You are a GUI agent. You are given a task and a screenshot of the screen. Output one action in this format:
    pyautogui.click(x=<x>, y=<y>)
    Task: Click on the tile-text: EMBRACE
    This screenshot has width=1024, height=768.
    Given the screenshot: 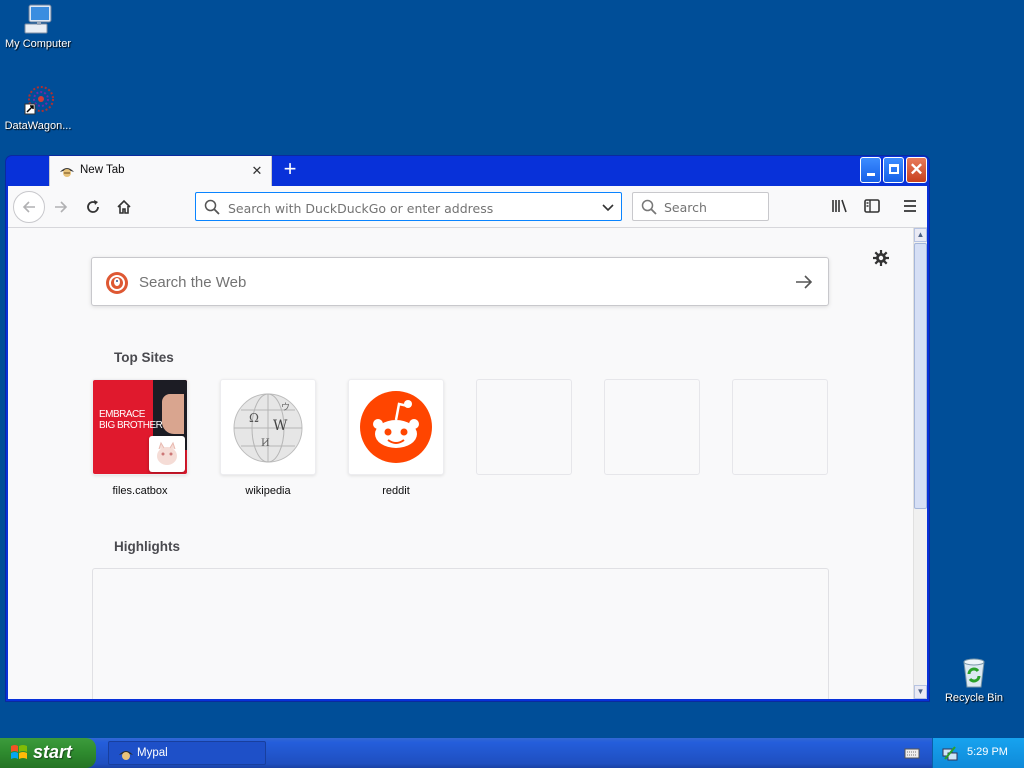 What is the action you would take?
    pyautogui.click(x=122, y=414)
    